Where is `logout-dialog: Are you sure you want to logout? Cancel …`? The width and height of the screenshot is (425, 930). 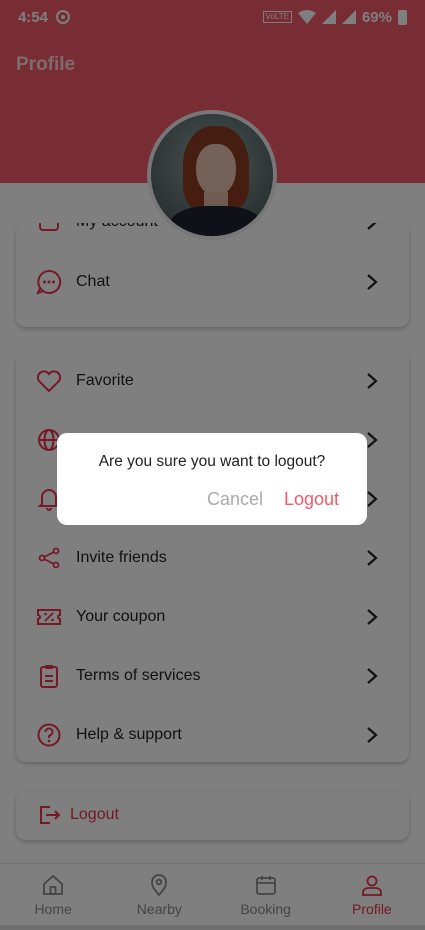 logout-dialog: Are you sure you want to logout? Cancel … is located at coordinates (212, 479).